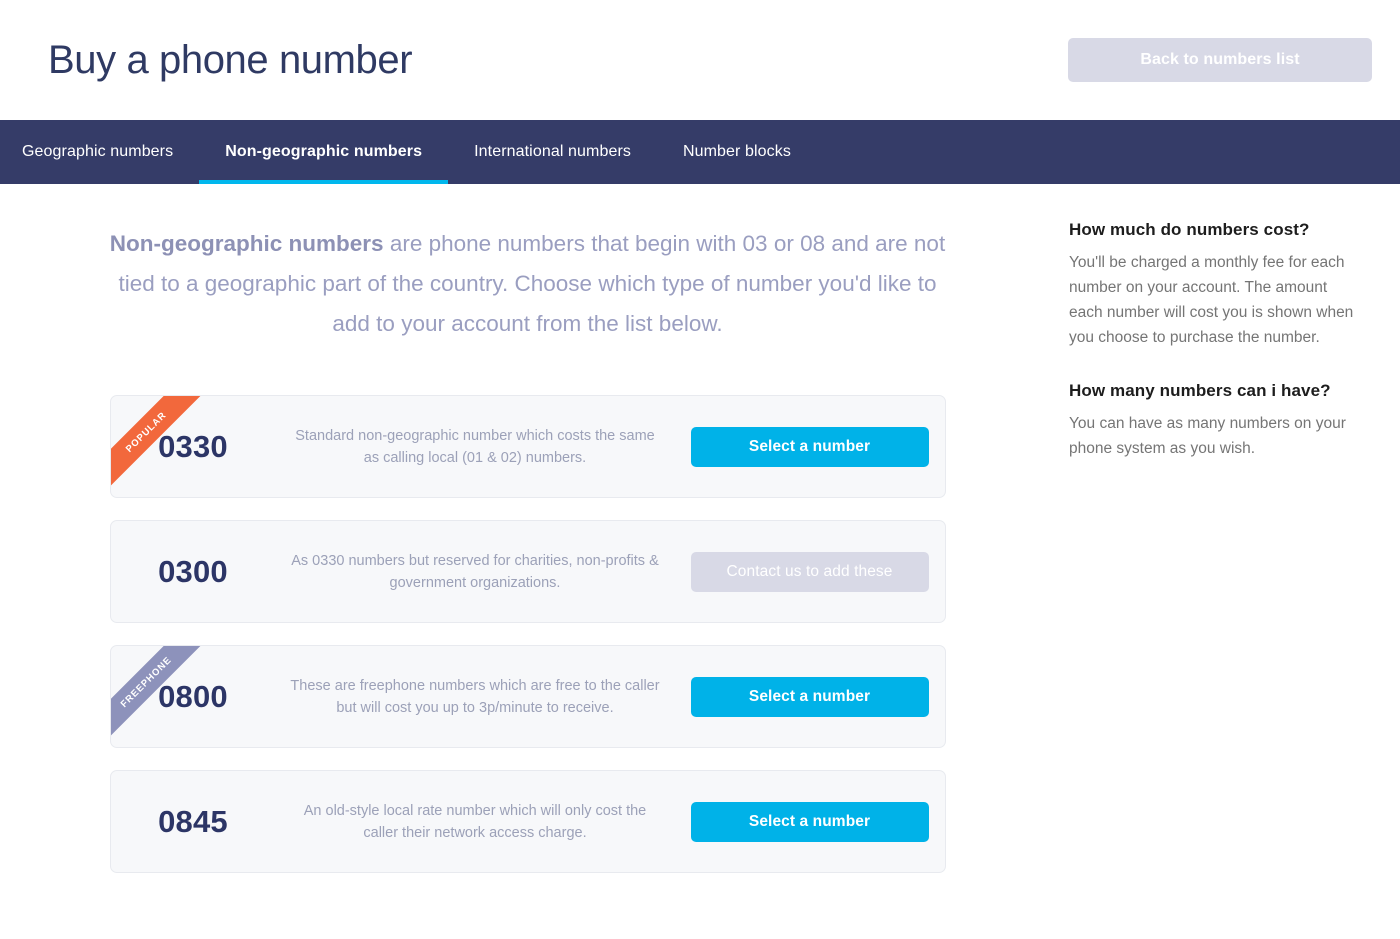  What do you see at coordinates (98, 151) in the screenshot?
I see `tab-label: Geographic numbers` at bounding box center [98, 151].